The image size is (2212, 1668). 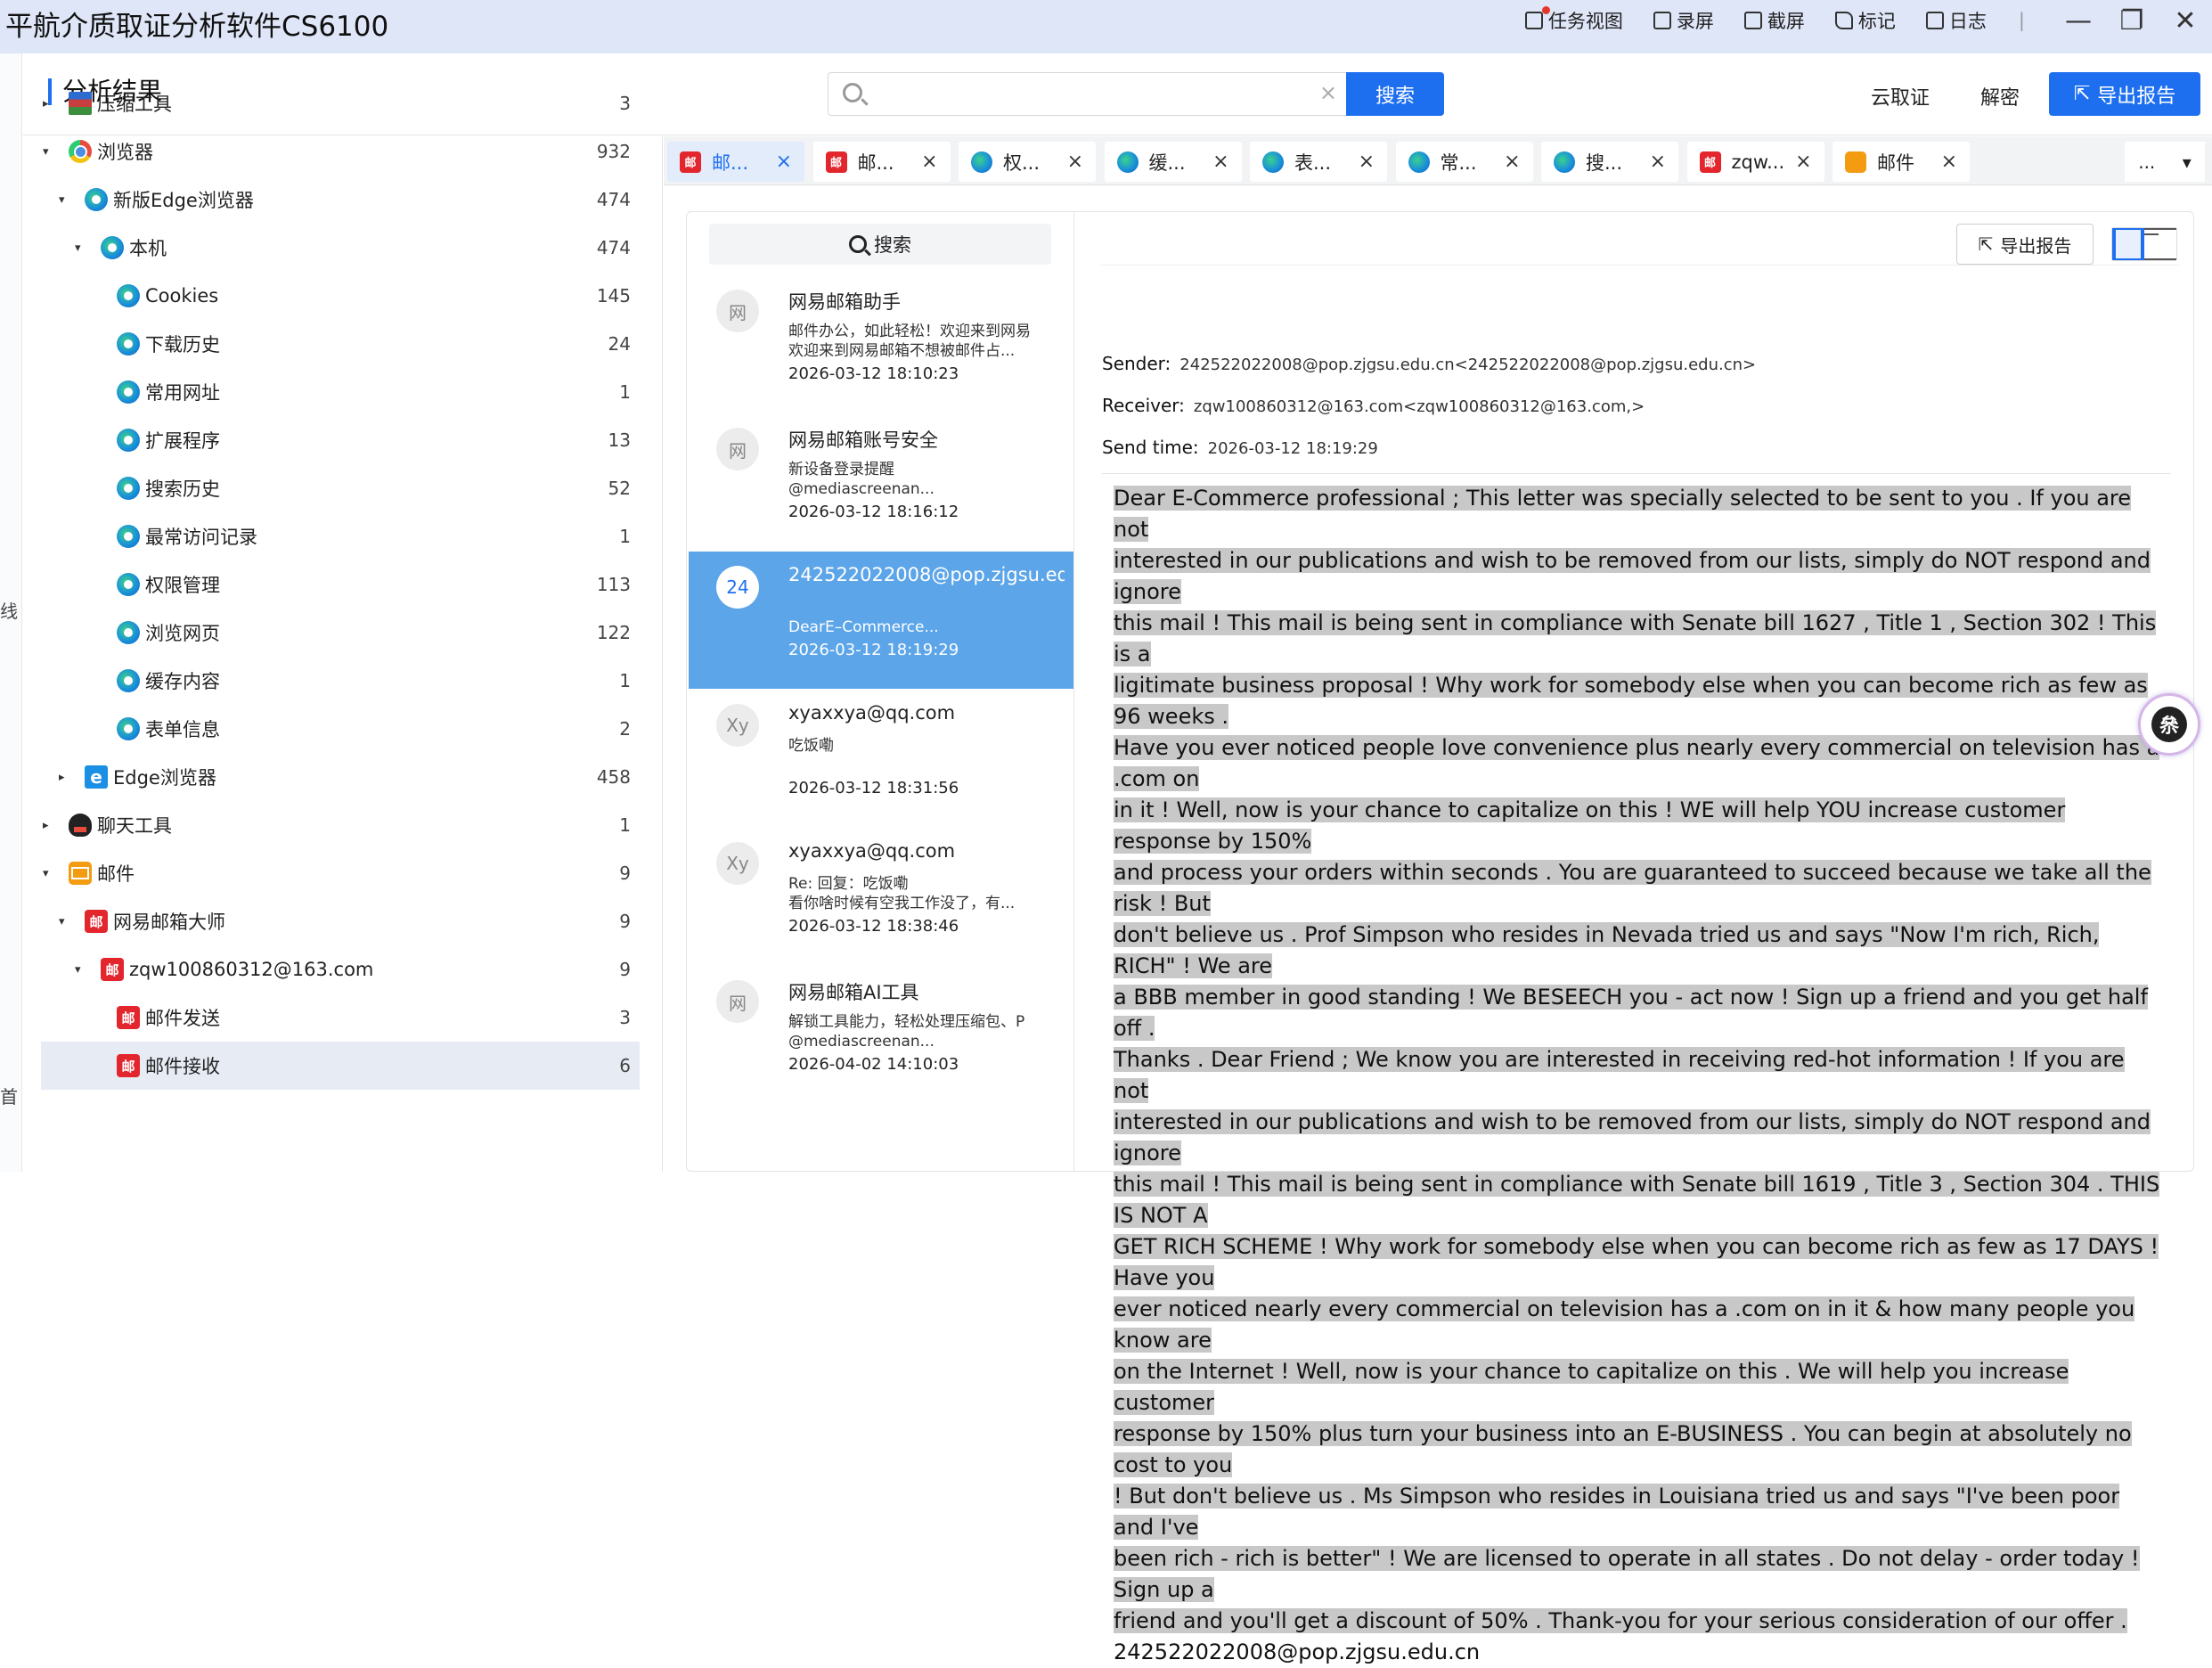 What do you see at coordinates (2186, 20) in the screenshot?
I see `close-button: ✕` at bounding box center [2186, 20].